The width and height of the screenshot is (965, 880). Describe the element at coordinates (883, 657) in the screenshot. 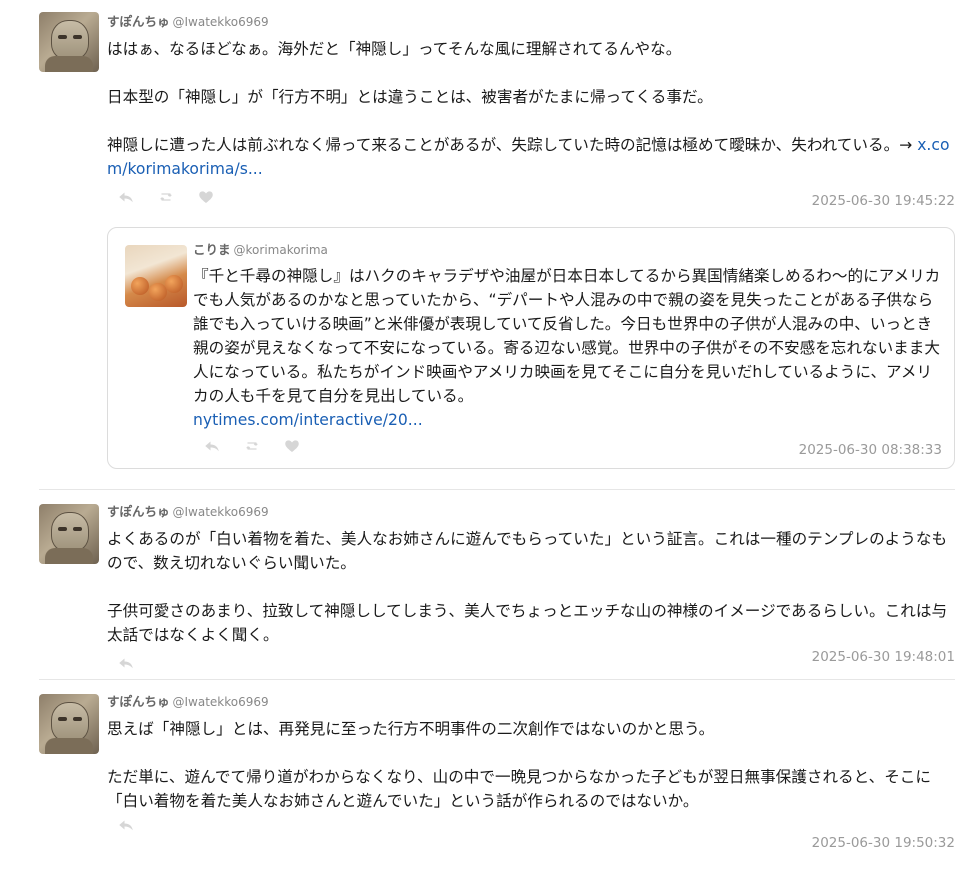

I see `post-timestamp: 2025-06-30 19:48:01` at that location.